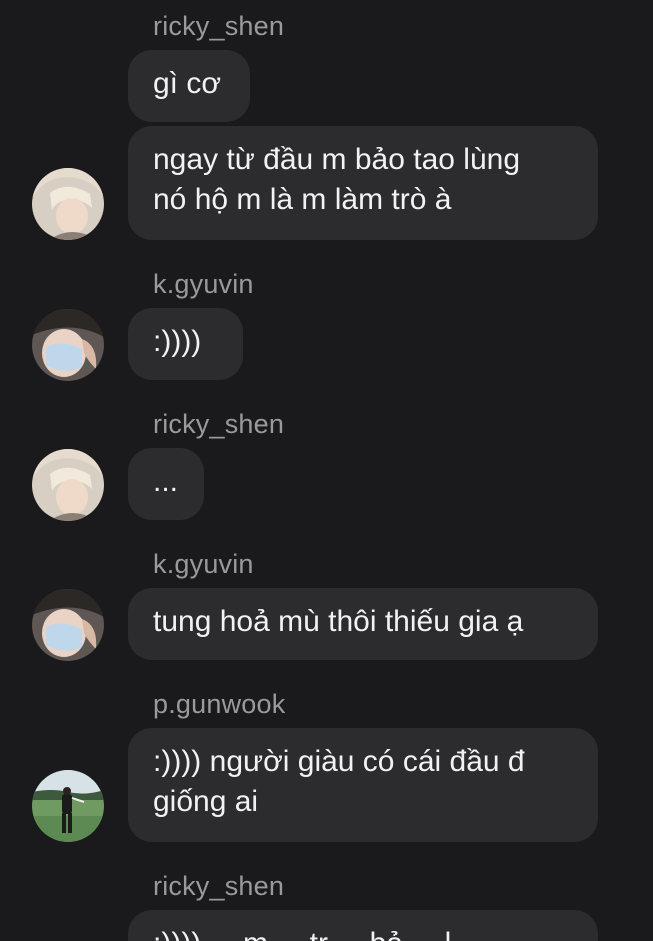  I want to click on message-bubble: :)))), so click(185, 344).